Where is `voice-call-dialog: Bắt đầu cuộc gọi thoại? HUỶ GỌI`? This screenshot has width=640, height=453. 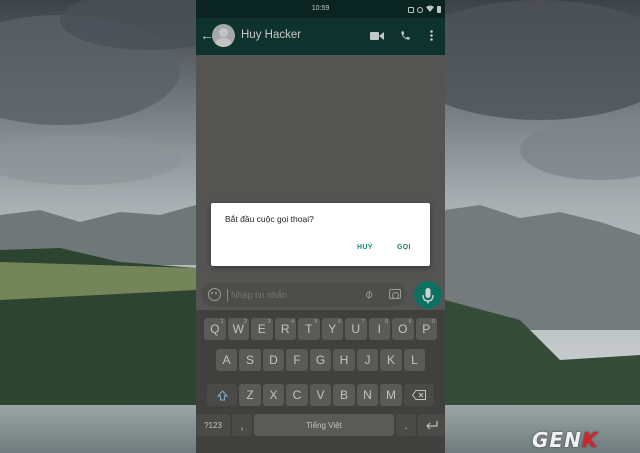
voice-call-dialog: Bắt đầu cuộc gọi thoại? HUỶ GỌI is located at coordinates (320, 234).